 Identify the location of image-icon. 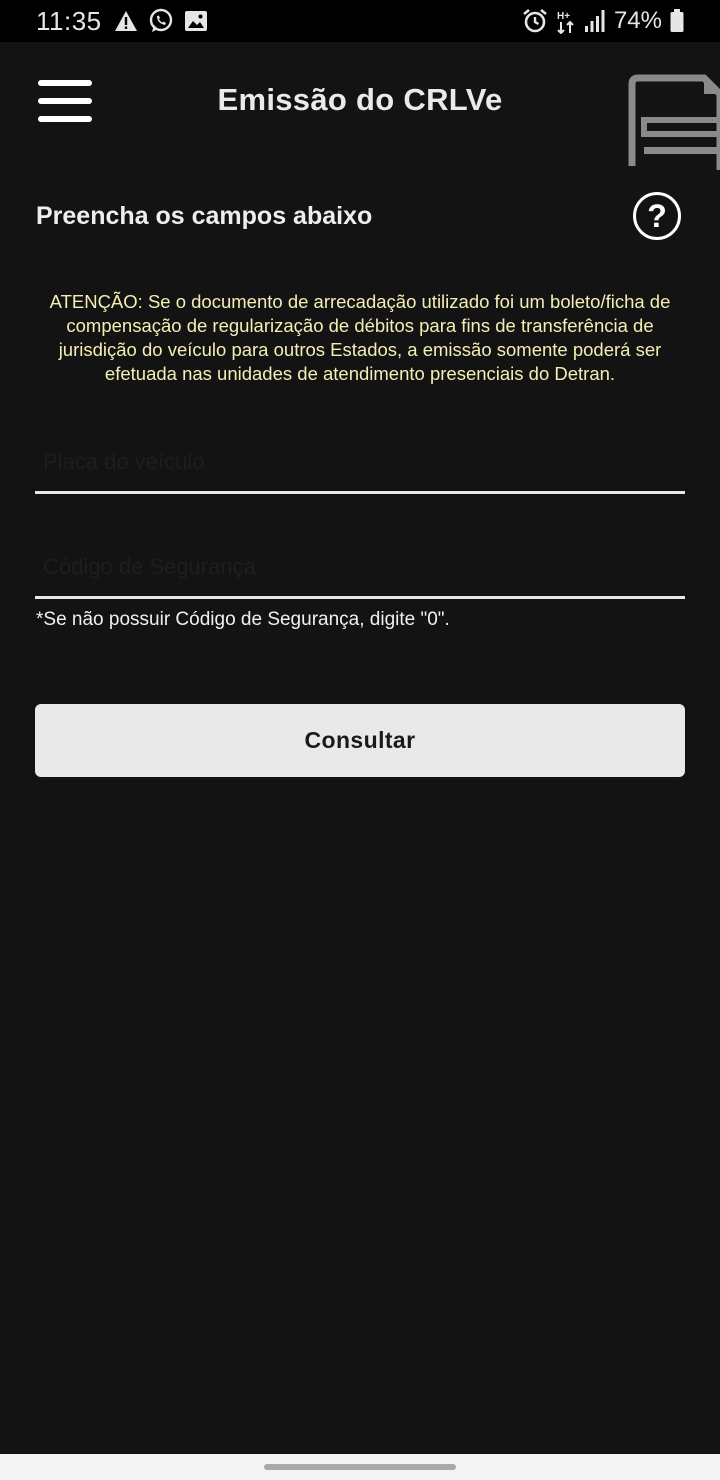
(196, 21).